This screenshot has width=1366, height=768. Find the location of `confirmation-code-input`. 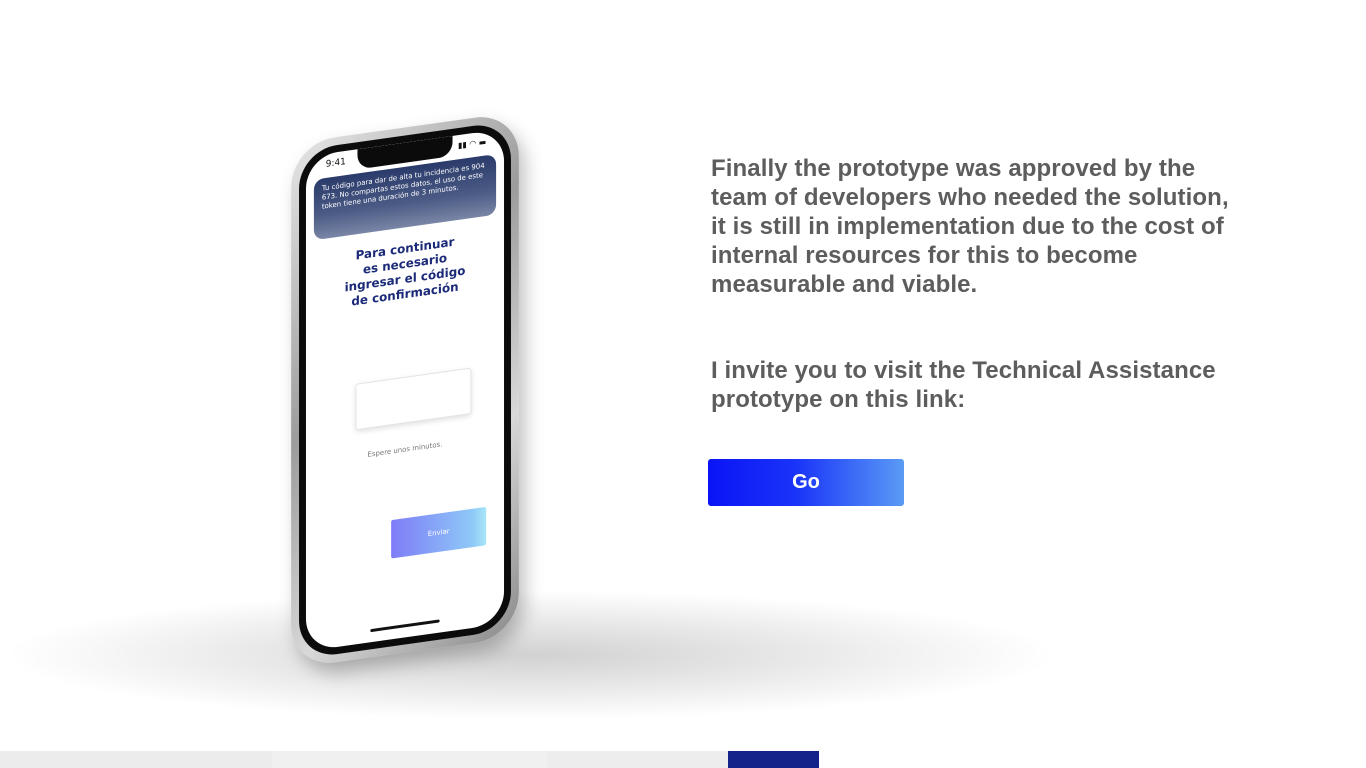

confirmation-code-input is located at coordinates (413, 399).